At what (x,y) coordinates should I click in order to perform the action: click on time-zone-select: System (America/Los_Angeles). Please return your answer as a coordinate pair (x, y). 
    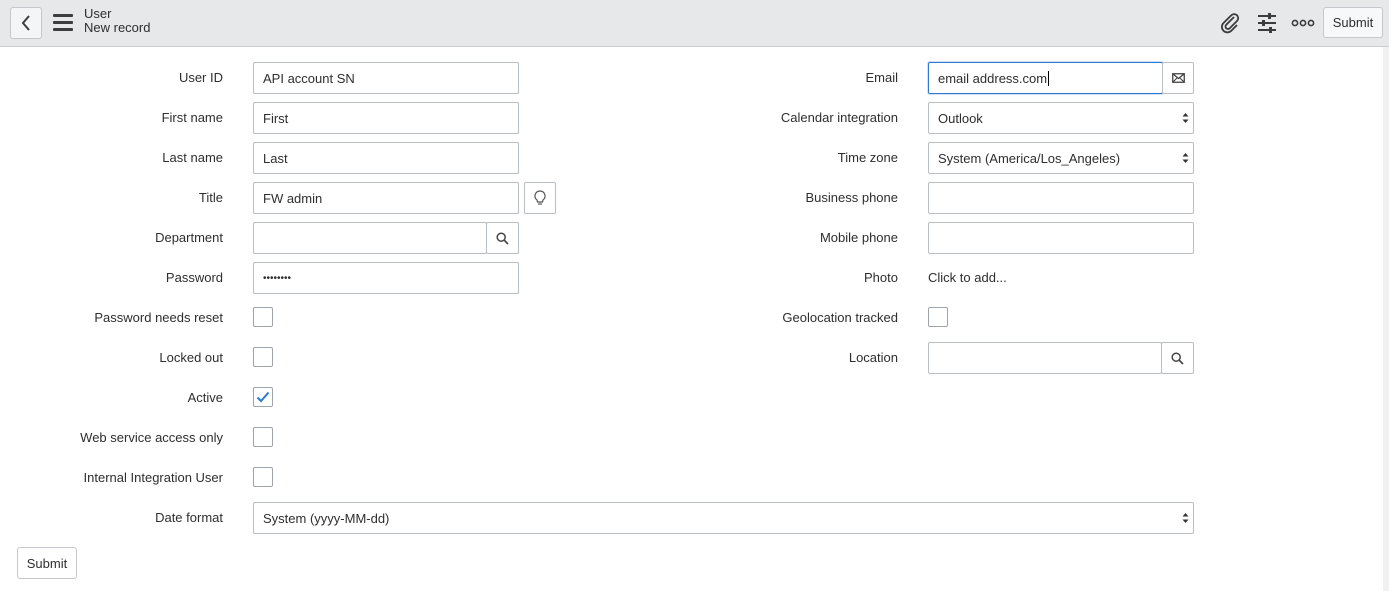
    Looking at the image, I should click on (1061, 158).